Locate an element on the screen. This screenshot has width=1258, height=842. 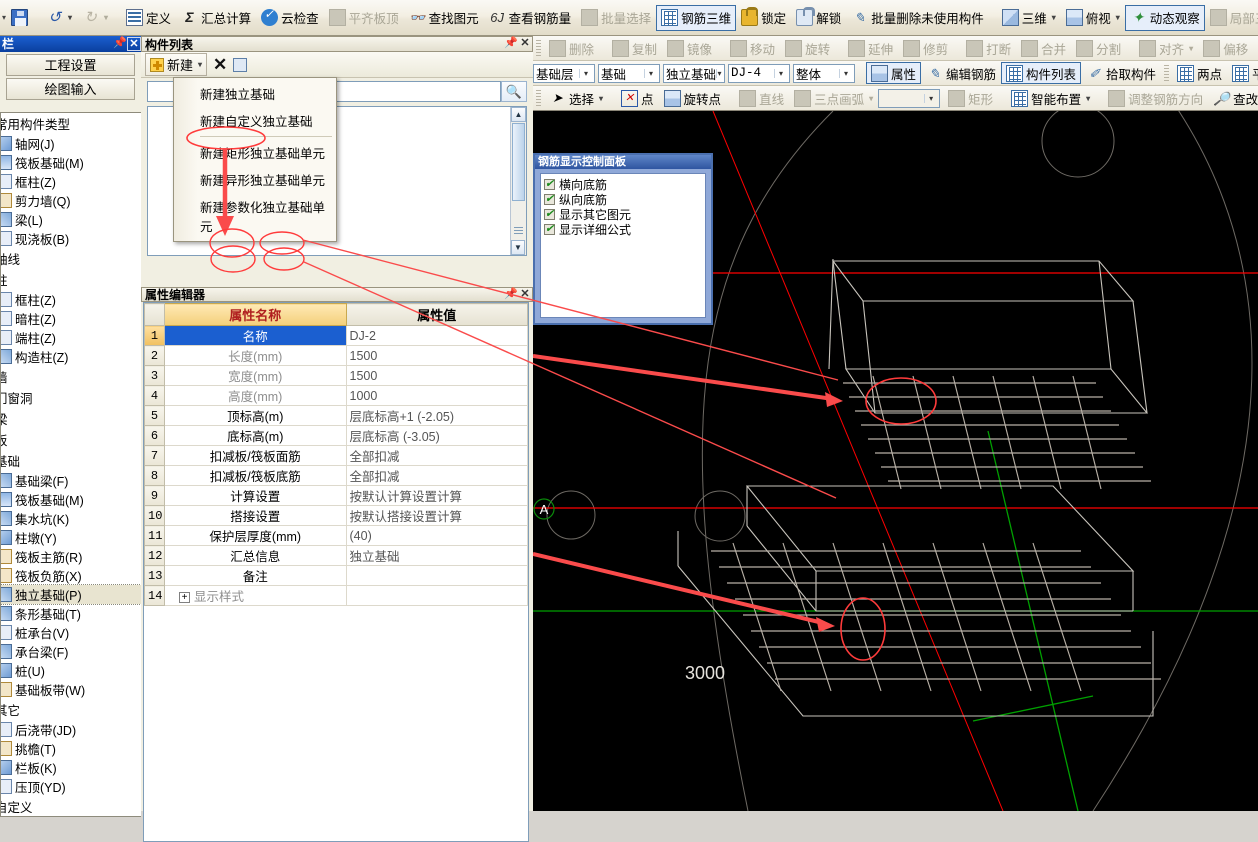
part-select: 整体 ▾ is located at coordinates (824, 73).